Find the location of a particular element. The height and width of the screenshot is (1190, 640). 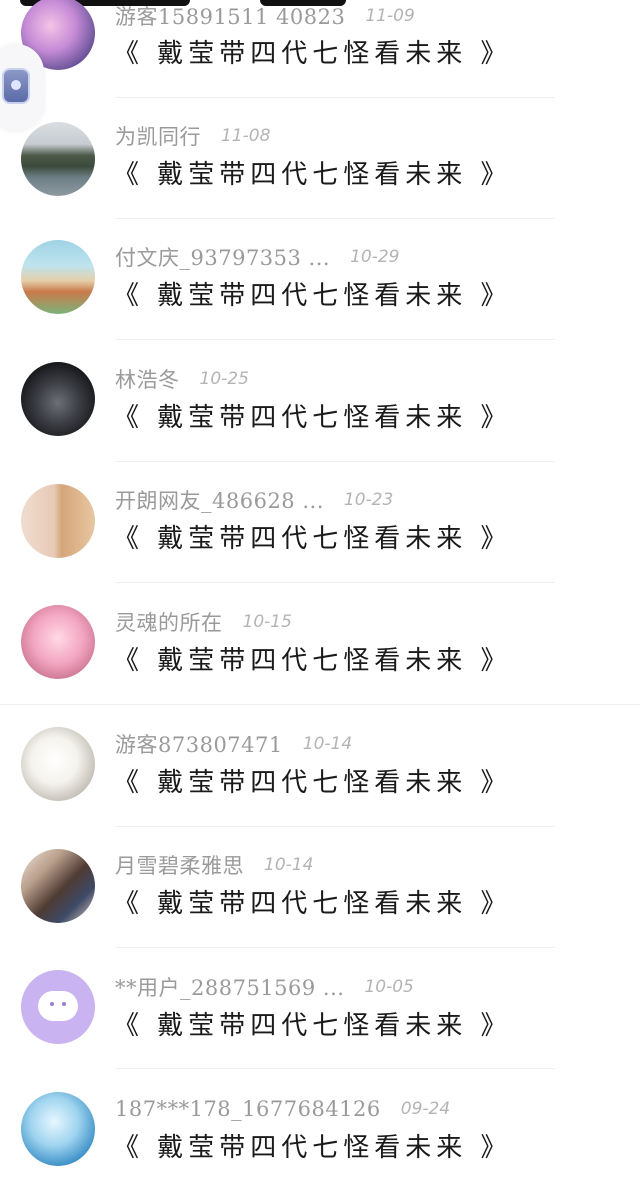

comment-item: 开朗网友_486628 ... 10-23 《 戴莹带四代七怪看未来 》 is located at coordinates (320, 523).